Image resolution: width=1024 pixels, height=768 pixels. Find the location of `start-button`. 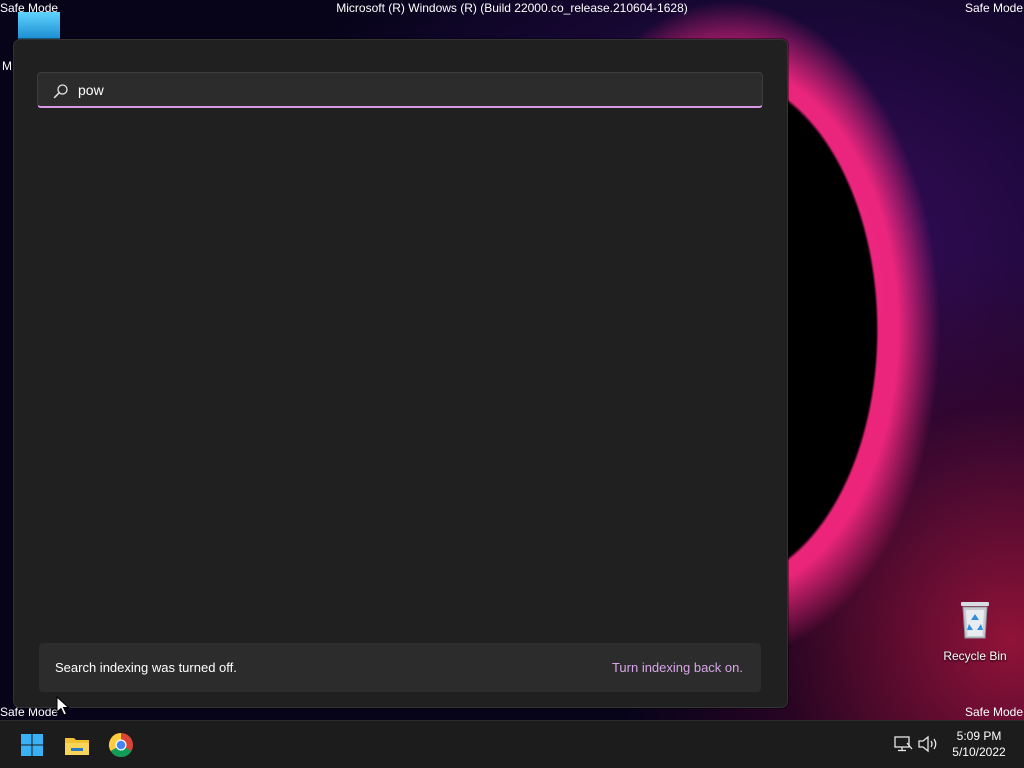

start-button is located at coordinates (32, 745).